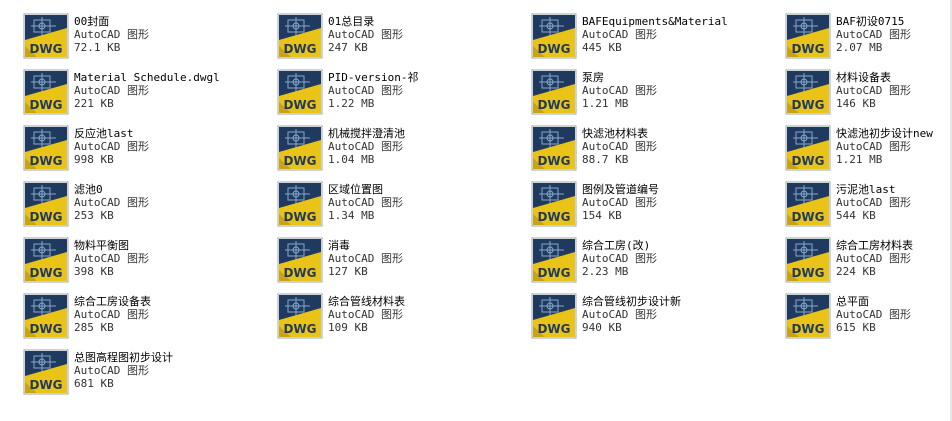  I want to click on file-tile: DWG 区域位置图 AutoCAD 图形 1.34 MB, so click(403, 208).